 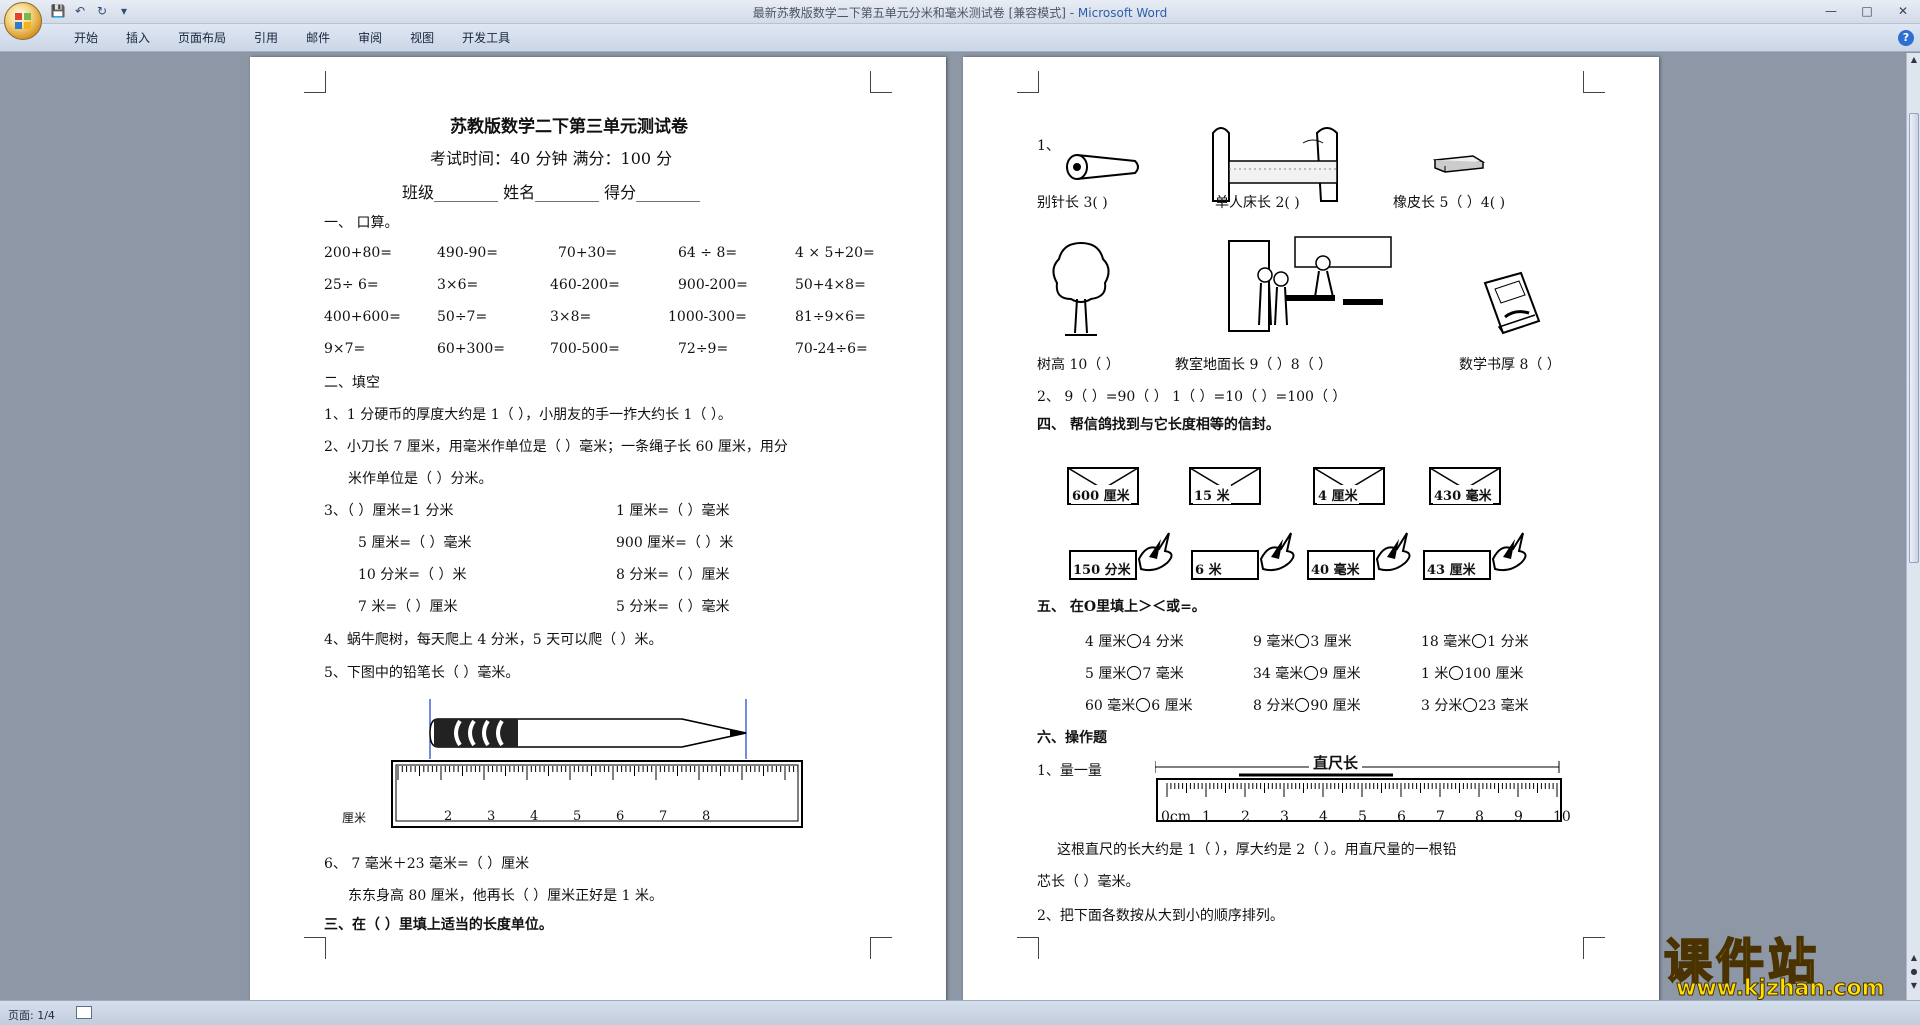 I want to click on calc-item: 70+30=, so click(x=588, y=253).